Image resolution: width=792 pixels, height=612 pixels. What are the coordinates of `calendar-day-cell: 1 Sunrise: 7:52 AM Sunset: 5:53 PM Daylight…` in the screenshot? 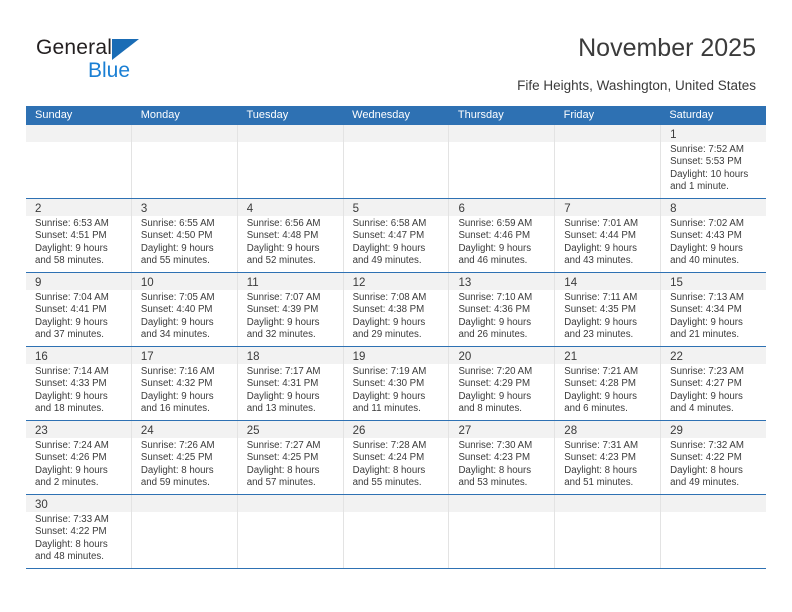 It's located at (714, 161).